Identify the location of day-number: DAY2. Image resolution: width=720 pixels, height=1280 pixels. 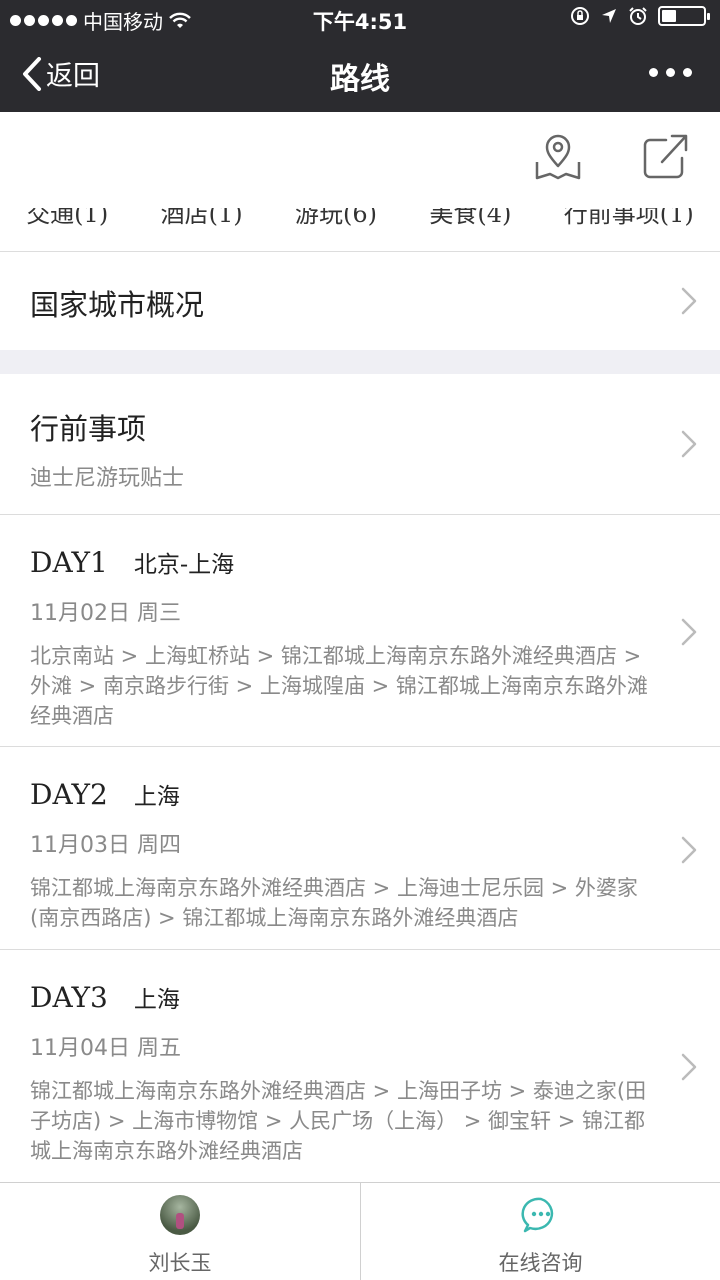
(69, 794).